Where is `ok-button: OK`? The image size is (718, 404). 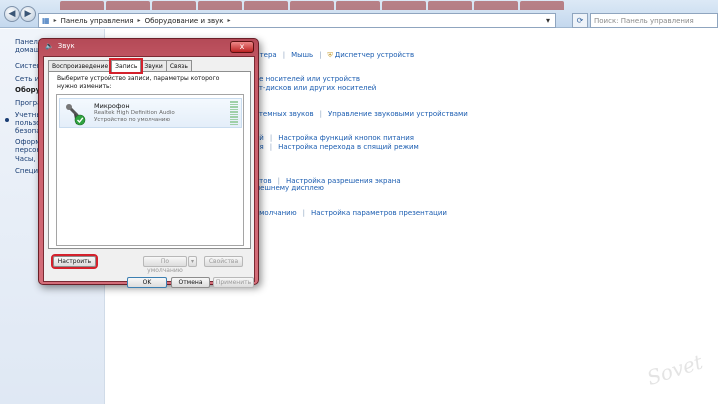
ok-button: OK is located at coordinates (147, 282).